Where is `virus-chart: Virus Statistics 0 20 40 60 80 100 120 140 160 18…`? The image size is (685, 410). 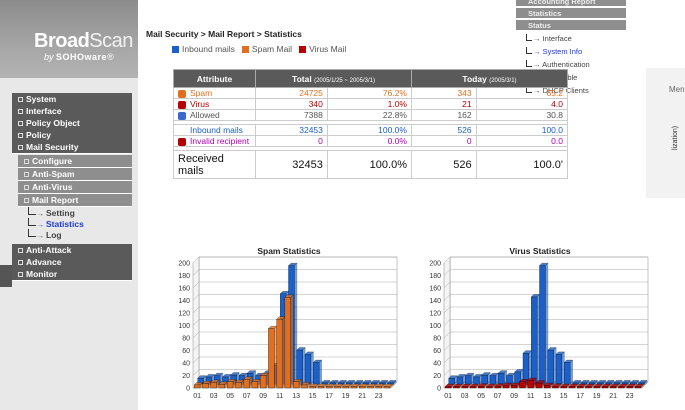
virus-chart: Virus Statistics 0 20 40 60 80 100 120 140 160 18… is located at coordinates (540, 326).